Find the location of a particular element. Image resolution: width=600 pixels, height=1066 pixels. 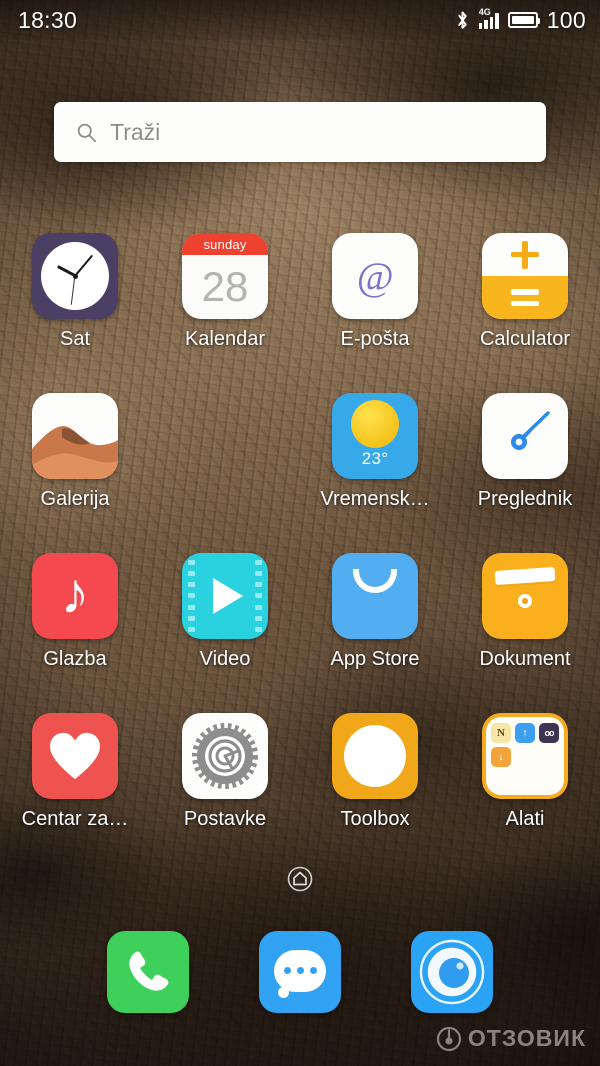

compass-needle-icon is located at coordinates (530, 430).